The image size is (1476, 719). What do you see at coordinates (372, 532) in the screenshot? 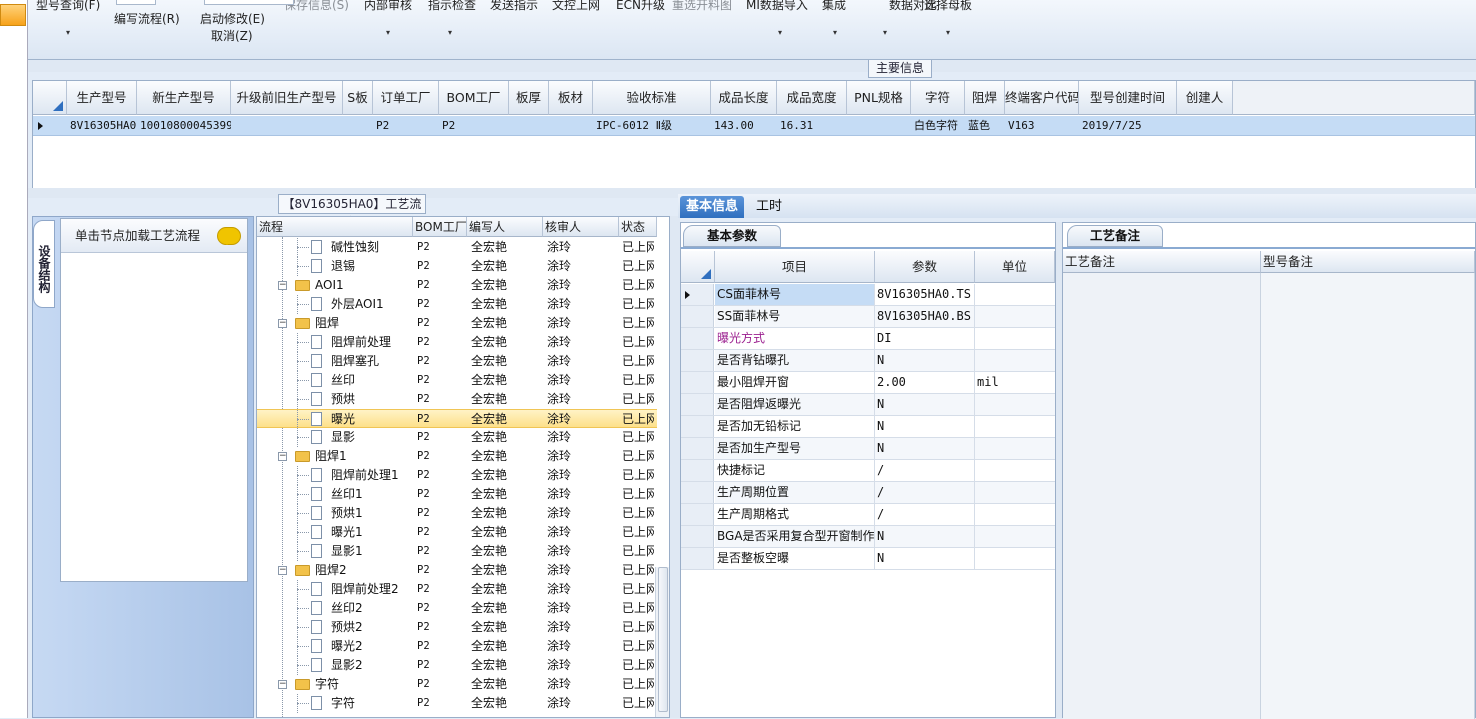
I see `tree-node-label: 曝光1` at bounding box center [372, 532].